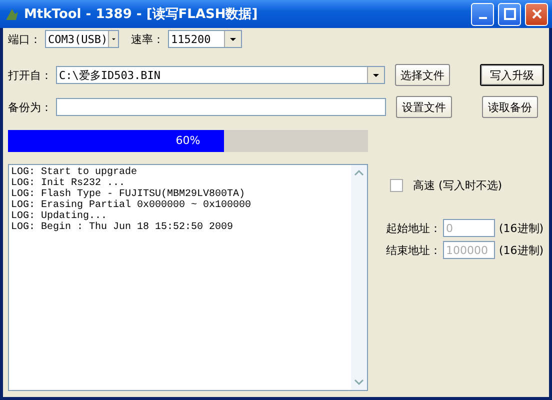 This screenshot has height=400, width=552. What do you see at coordinates (510, 107) in the screenshot?
I see `action-button: 读取备份` at bounding box center [510, 107].